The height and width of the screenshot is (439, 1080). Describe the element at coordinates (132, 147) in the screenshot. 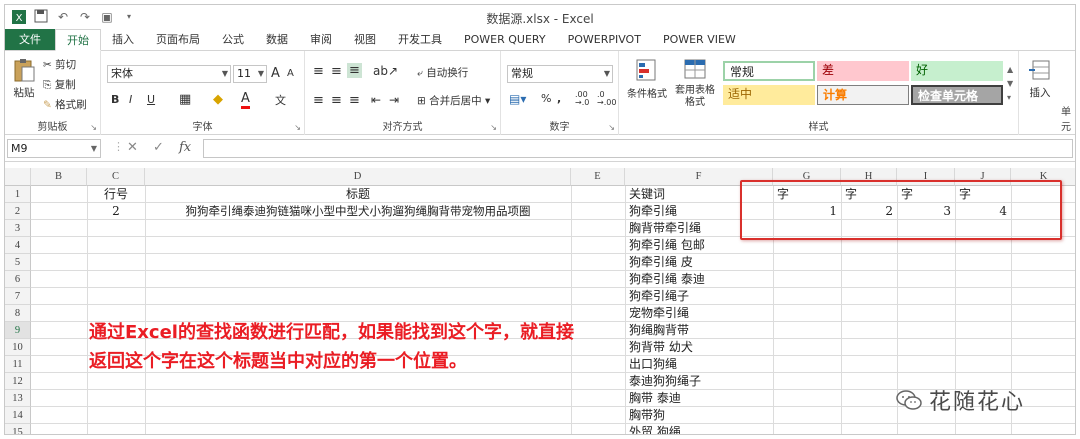

I see `cancel-icon: ✕` at that location.